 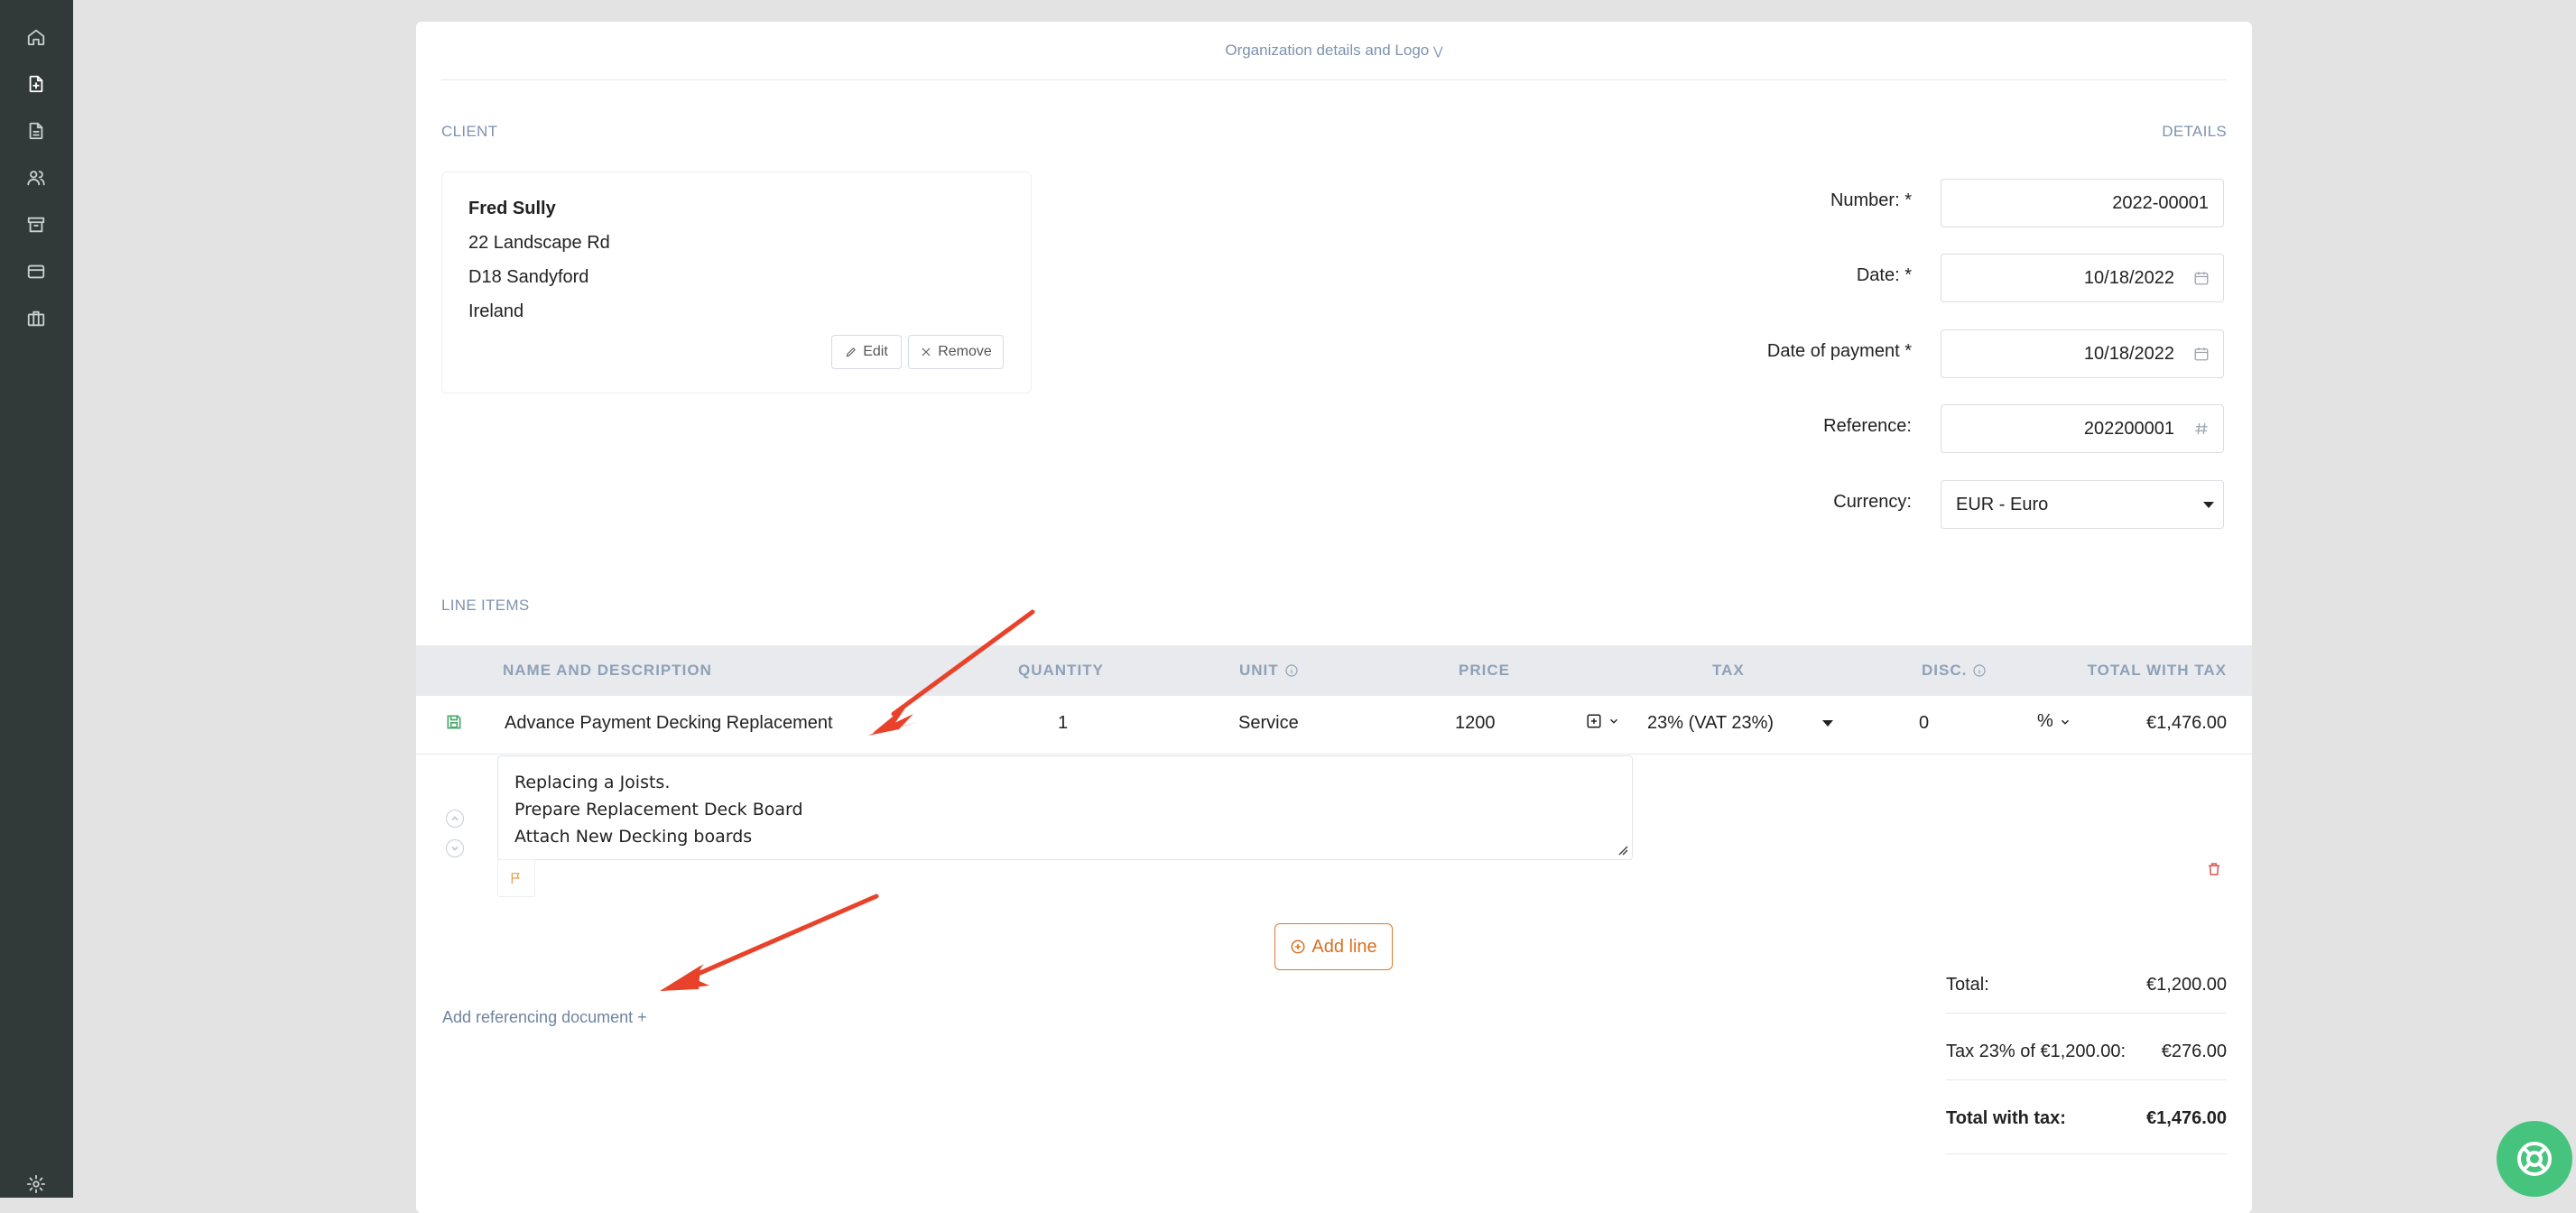 I want to click on currency-label: Currency:, so click(x=1872, y=502).